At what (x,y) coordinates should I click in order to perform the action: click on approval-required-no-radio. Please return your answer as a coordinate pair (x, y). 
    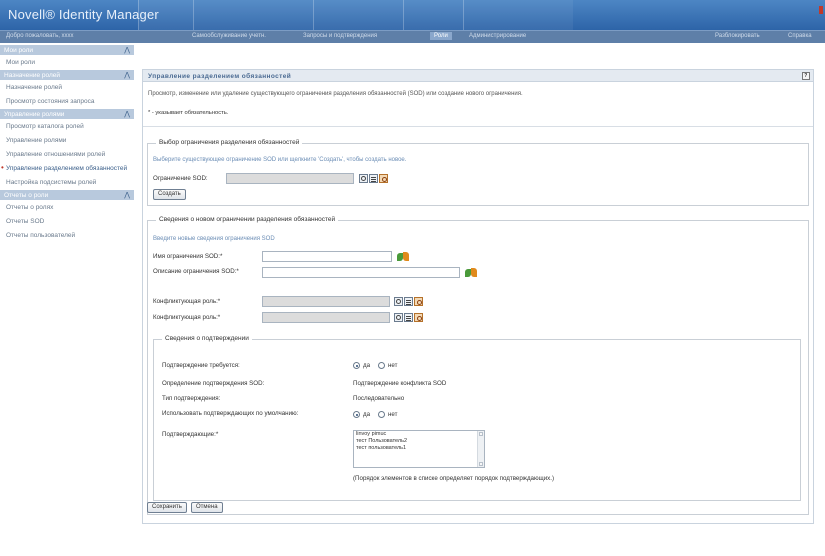
    Looking at the image, I should click on (381, 365).